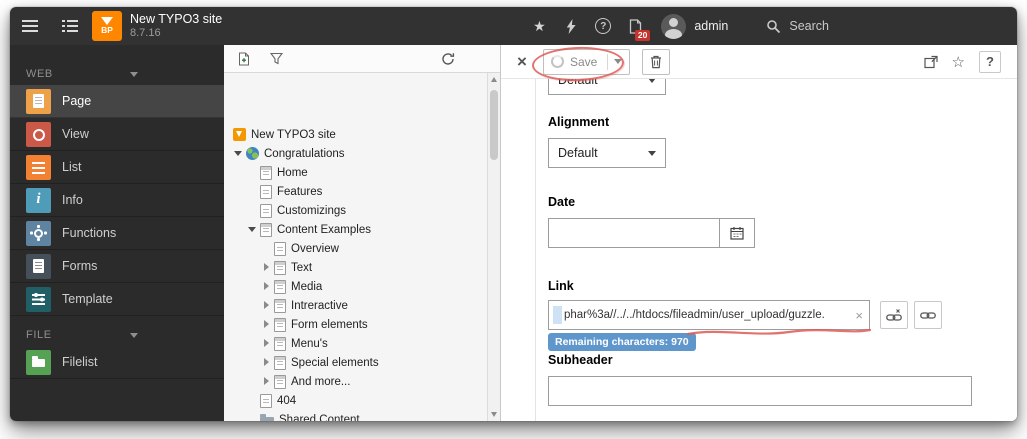  What do you see at coordinates (362, 134) in the screenshot?
I see `tree-node-root: New TYPO3 site` at bounding box center [362, 134].